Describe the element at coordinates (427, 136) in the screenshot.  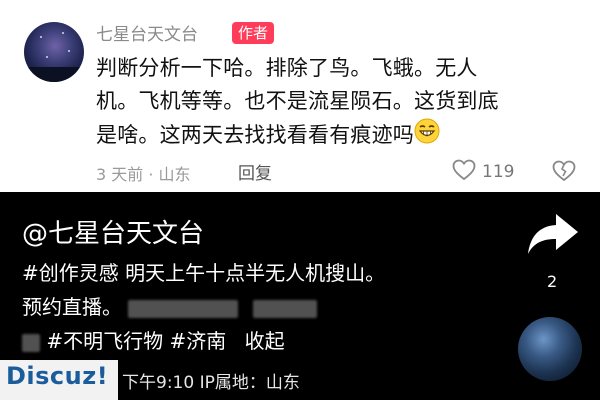
I see `laugh-emoji-icon` at that location.